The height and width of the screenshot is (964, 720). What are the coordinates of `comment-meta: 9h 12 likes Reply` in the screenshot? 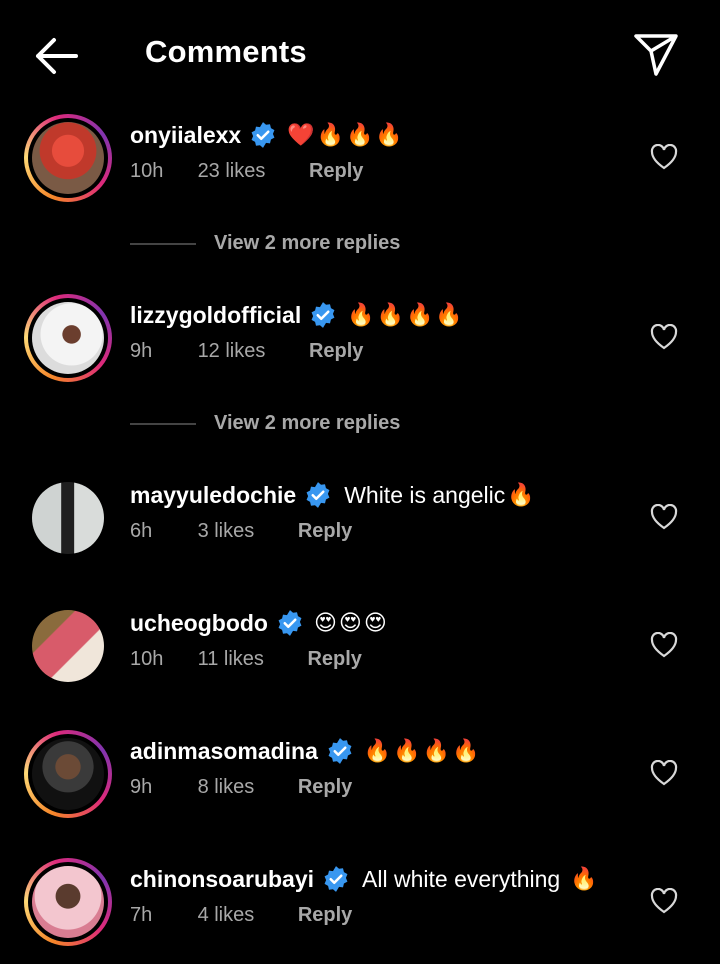 It's located at (246, 351).